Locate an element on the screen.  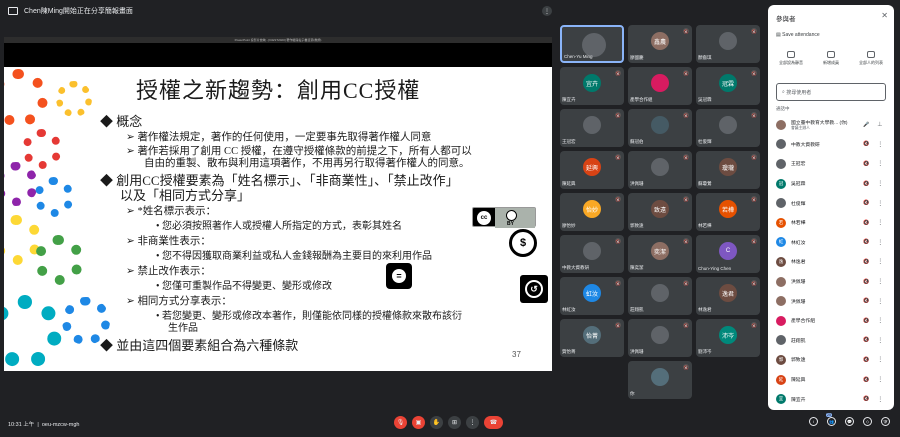
participant-tile: 顏裔琪 🔇 is located at coordinates (728, 44).